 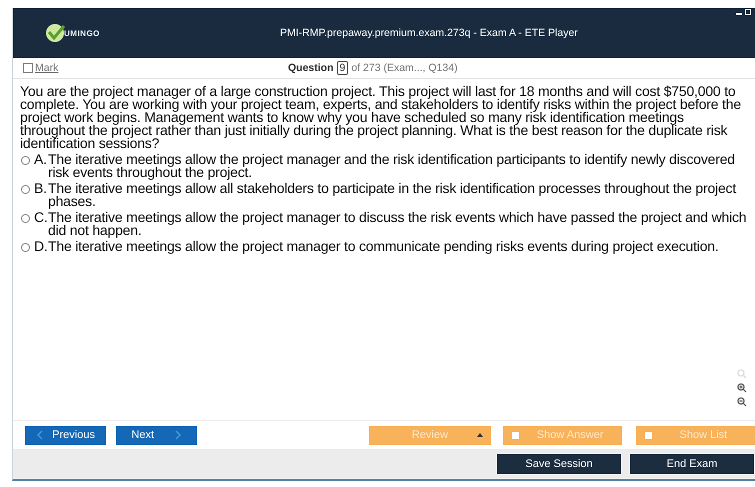 I want to click on end-exam-button: End Exam, so click(x=692, y=464).